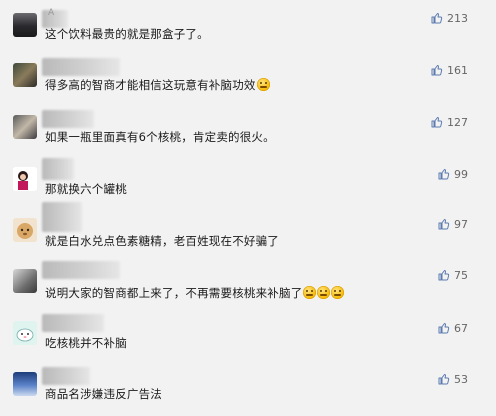 This screenshot has height=416, width=496. What do you see at coordinates (457, 122) in the screenshot?
I see `like-count: 127` at bounding box center [457, 122].